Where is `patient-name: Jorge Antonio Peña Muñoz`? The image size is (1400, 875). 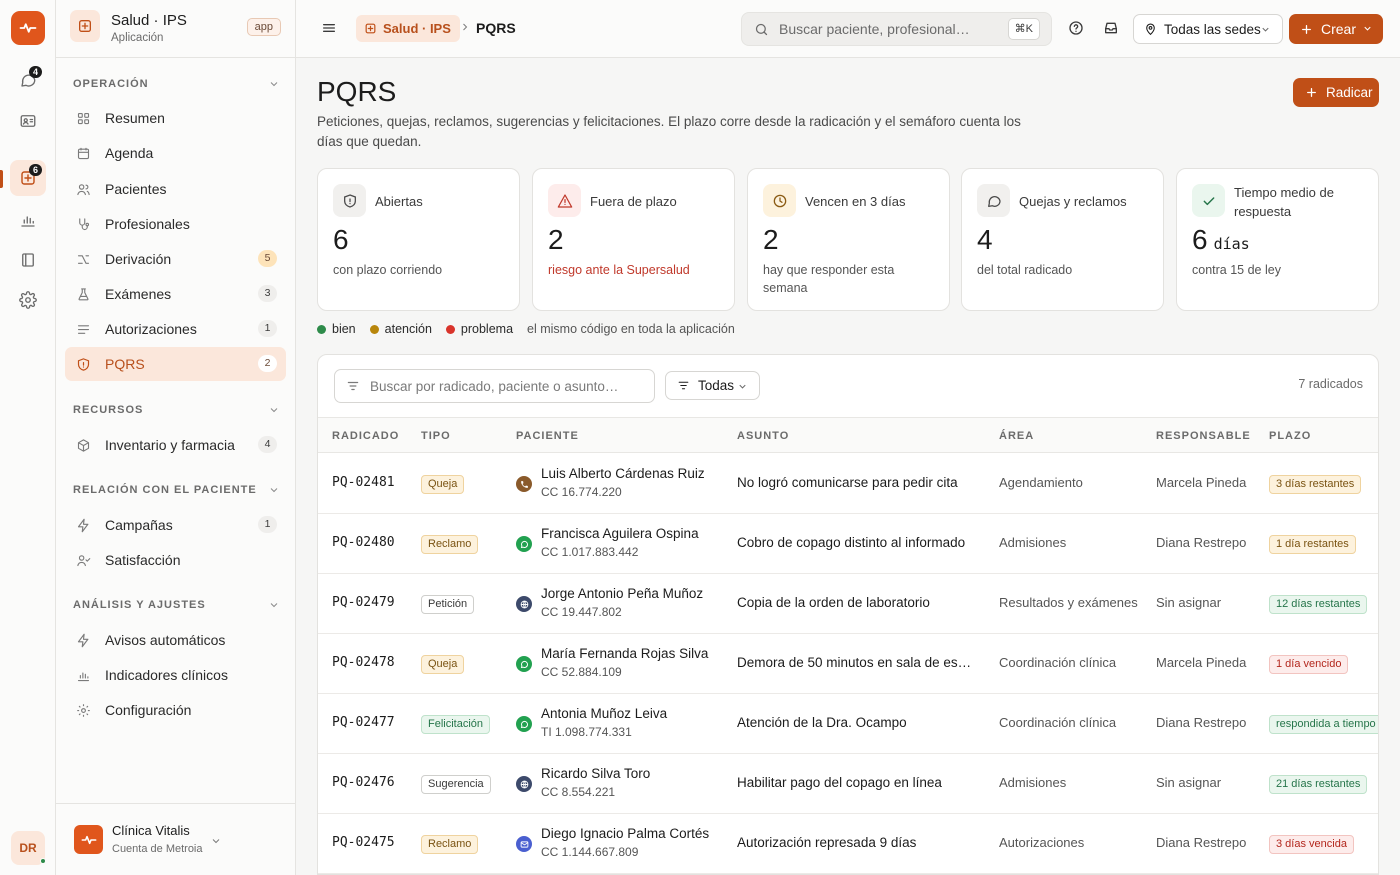 patient-name: Jorge Antonio Peña Muñoz is located at coordinates (622, 593).